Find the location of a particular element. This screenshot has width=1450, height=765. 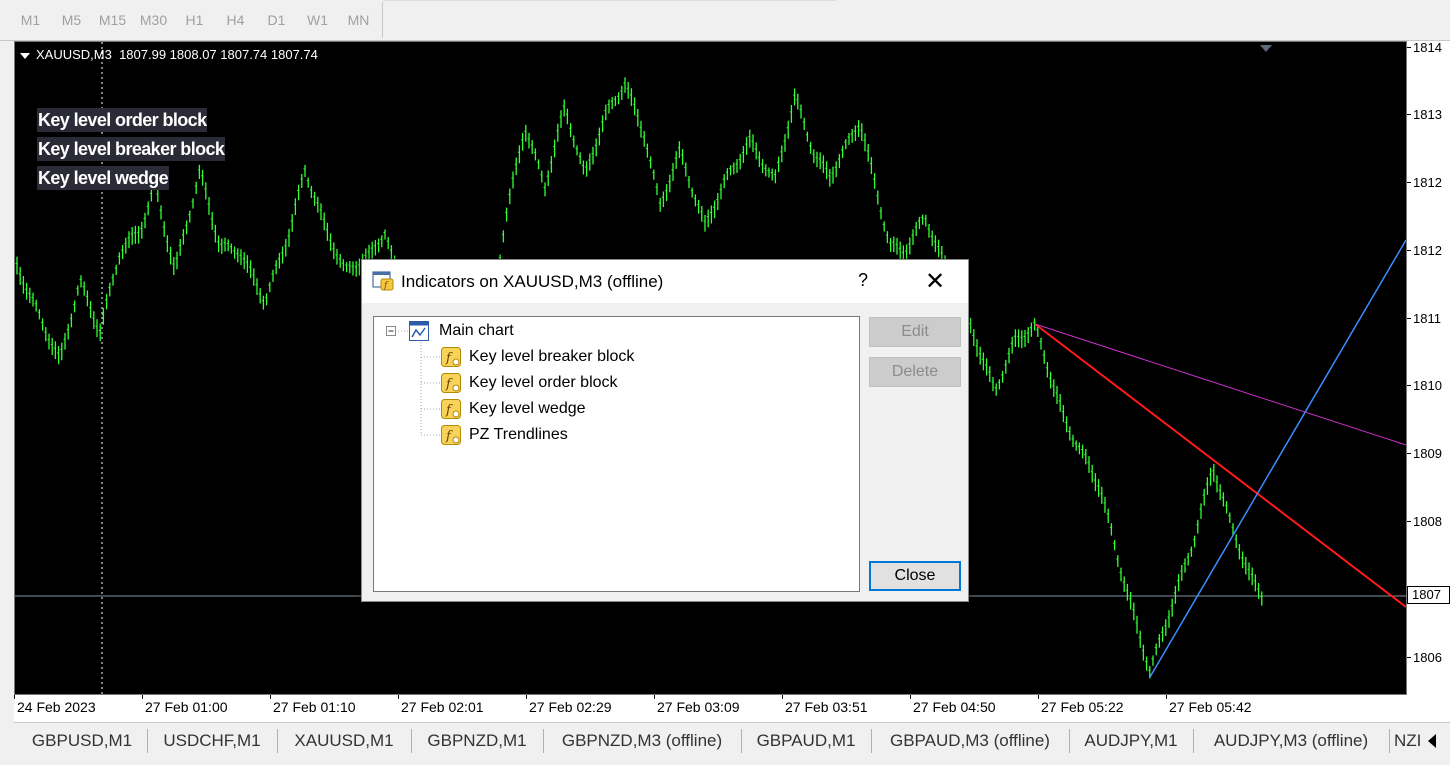

tree-item-indicator: Key level order block is located at coordinates (543, 383).